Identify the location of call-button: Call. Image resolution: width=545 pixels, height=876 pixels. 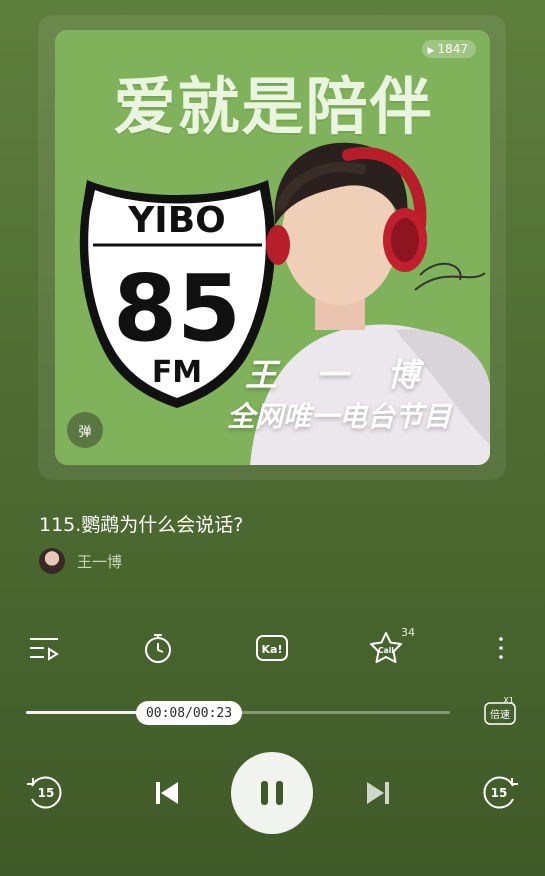
(386, 648).